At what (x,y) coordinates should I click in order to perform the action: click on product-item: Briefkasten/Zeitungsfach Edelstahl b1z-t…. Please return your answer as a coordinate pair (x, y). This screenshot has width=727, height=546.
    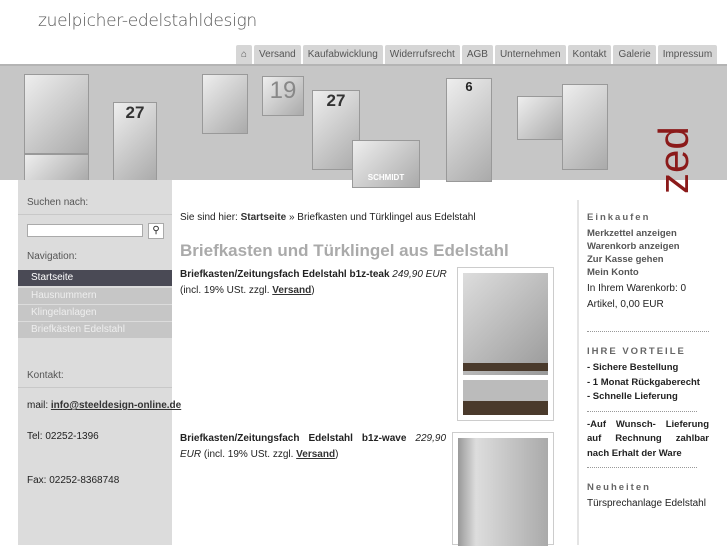
    Looking at the image, I should click on (313, 282).